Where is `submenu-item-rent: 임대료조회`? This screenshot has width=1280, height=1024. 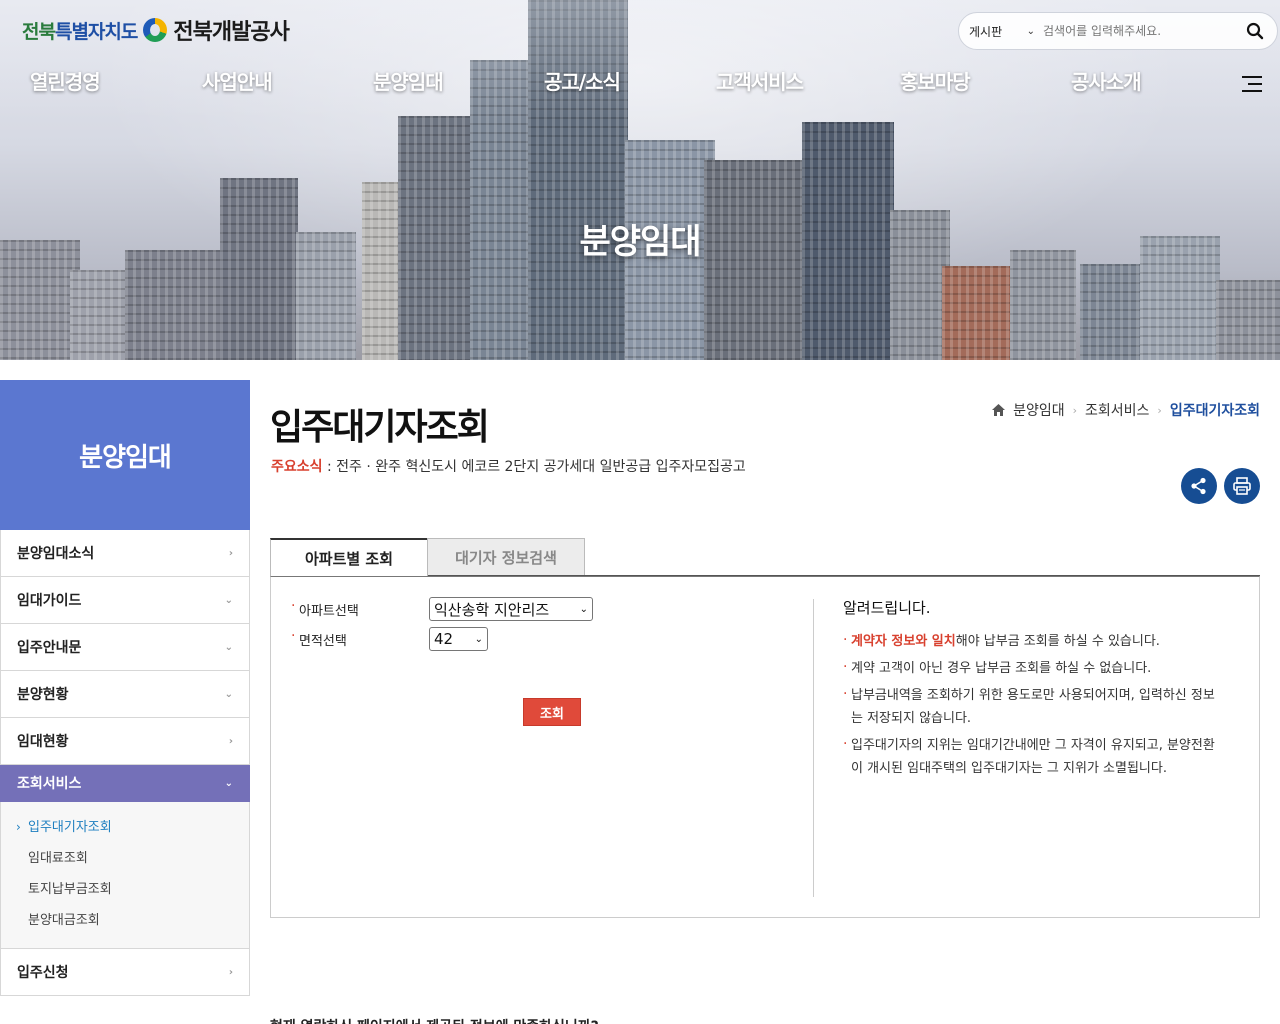
submenu-item-rent: 임대료조회 is located at coordinates (125, 858).